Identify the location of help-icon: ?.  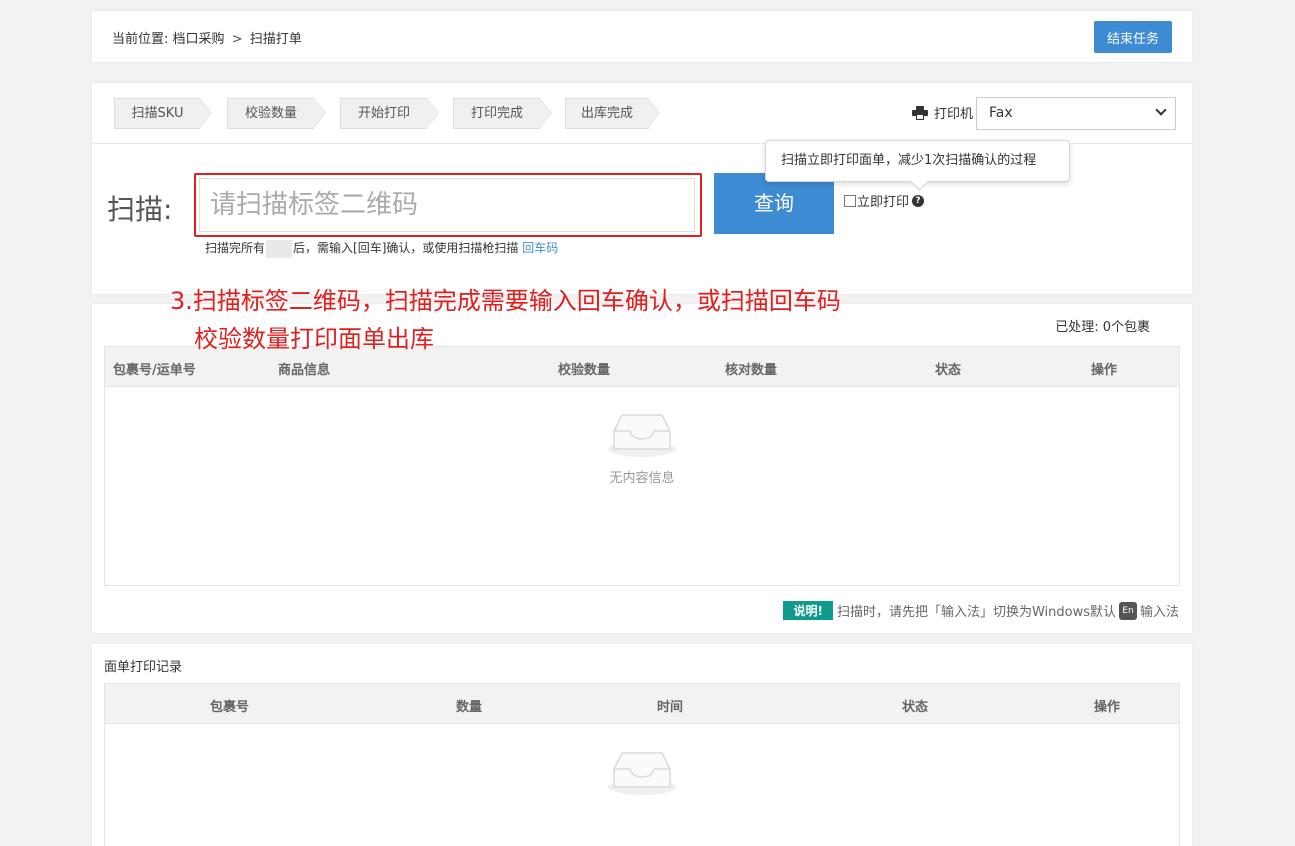
(918, 200).